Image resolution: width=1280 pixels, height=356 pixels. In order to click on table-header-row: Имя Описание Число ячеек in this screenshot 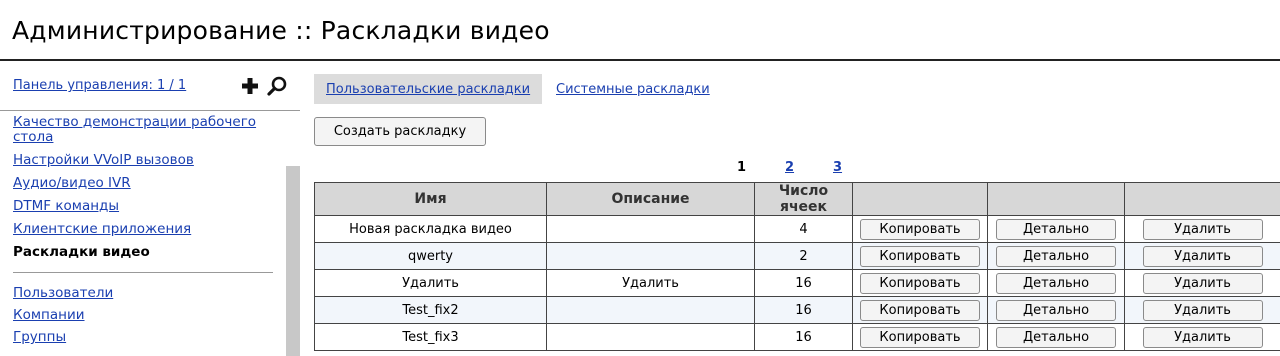, I will do `click(797, 199)`.